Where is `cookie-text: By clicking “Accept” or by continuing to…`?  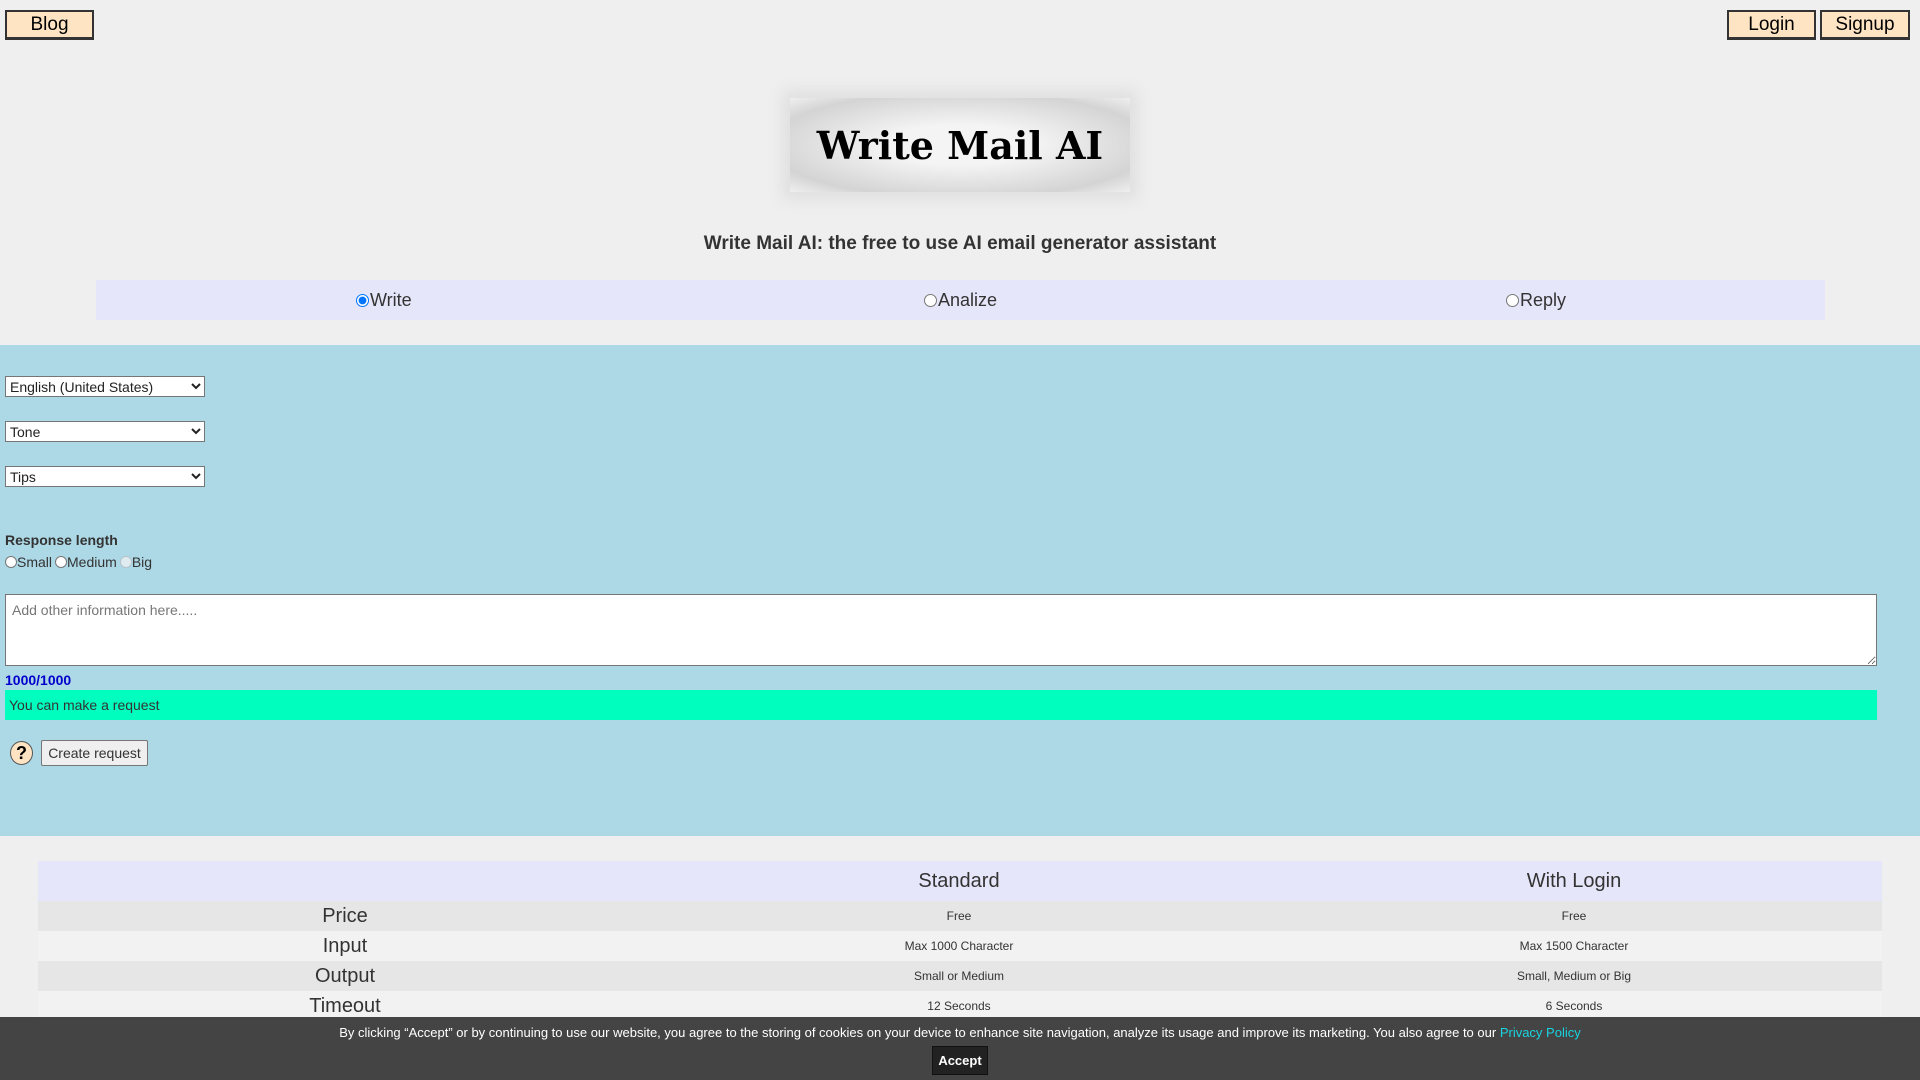
cookie-text: By clicking “Accept” or by continuing to… is located at coordinates (919, 1032).